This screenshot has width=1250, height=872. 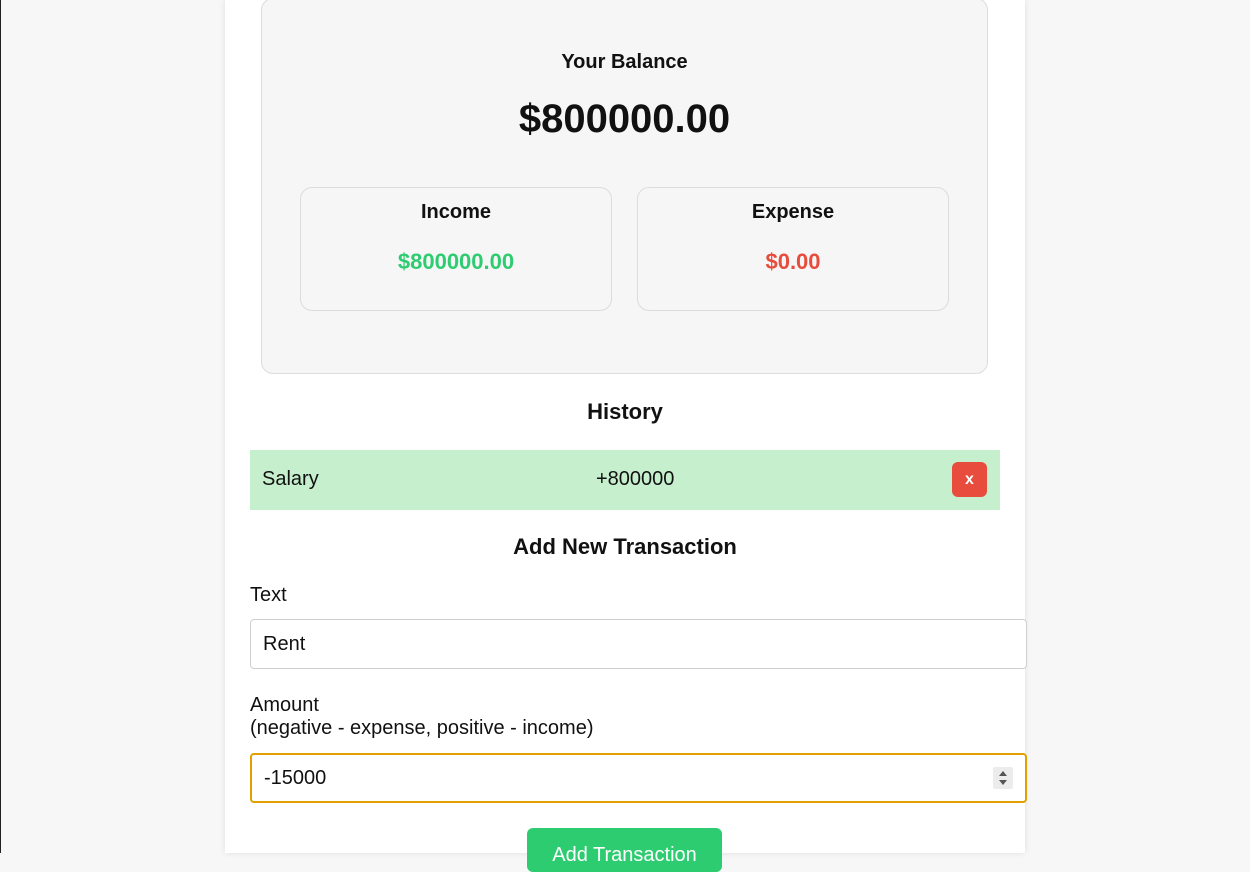 I want to click on text-label: Text, so click(x=268, y=595).